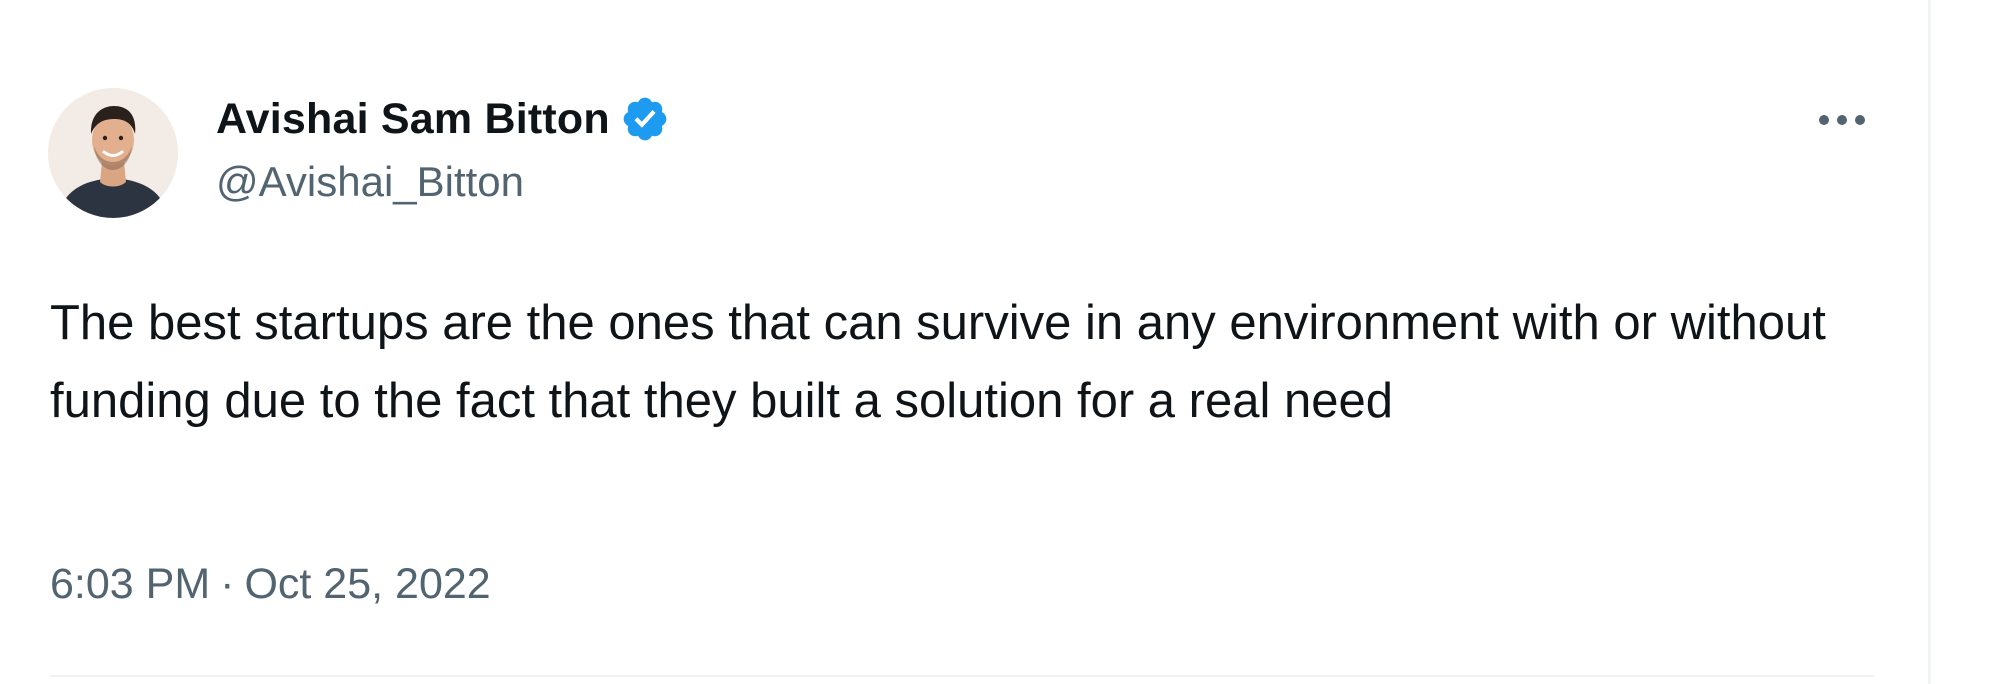 The image size is (2000, 684). I want to click on tweet-bottom-divider, so click(962, 676).